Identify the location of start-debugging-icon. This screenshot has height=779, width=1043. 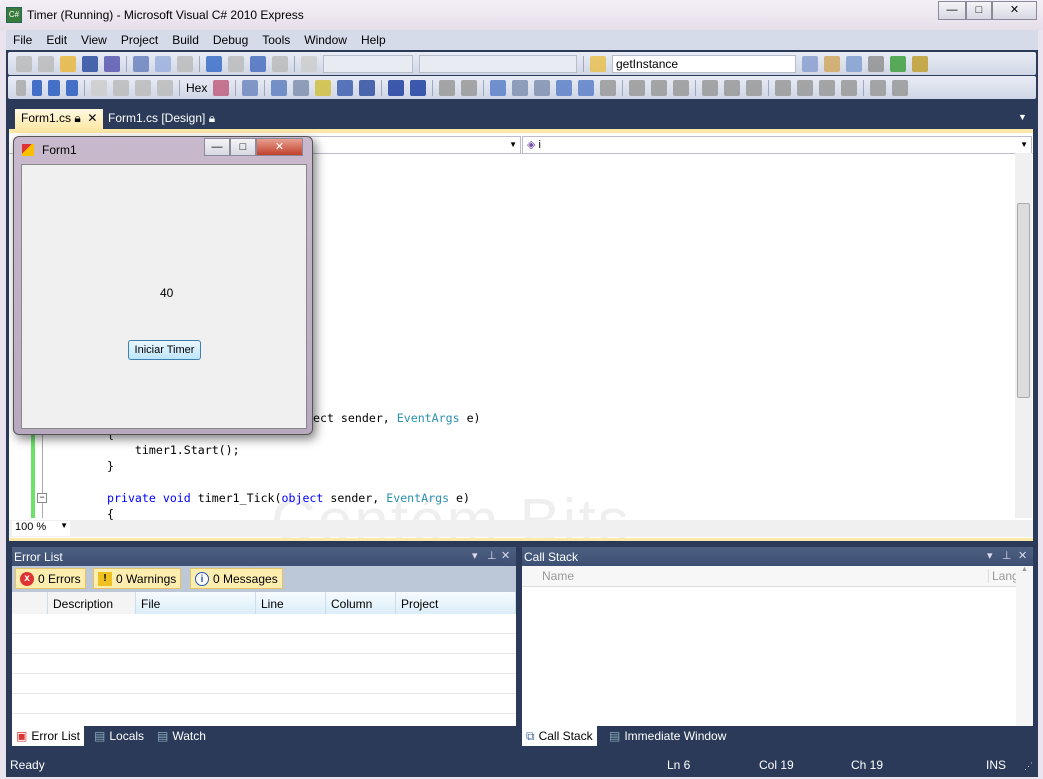
(309, 63).